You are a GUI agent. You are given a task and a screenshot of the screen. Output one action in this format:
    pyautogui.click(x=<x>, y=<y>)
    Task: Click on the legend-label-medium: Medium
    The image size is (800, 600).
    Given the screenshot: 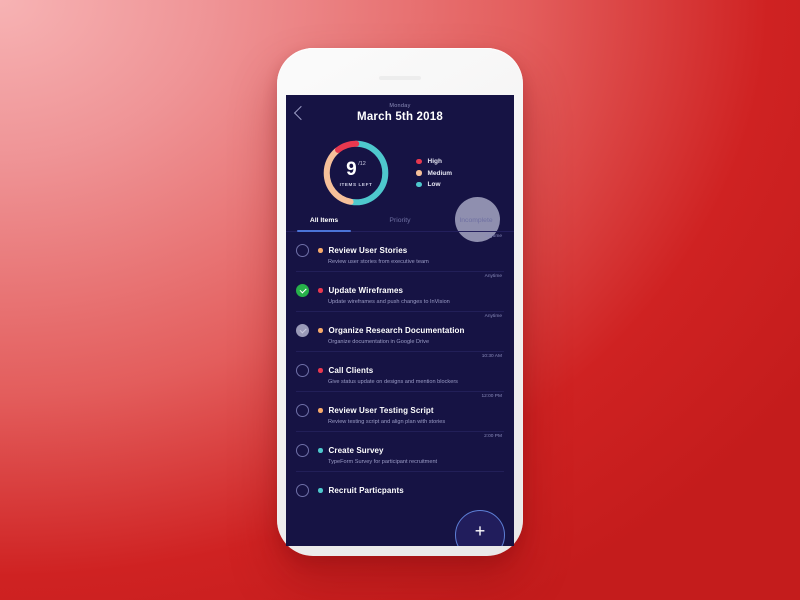 What is the action you would take?
    pyautogui.click(x=440, y=173)
    